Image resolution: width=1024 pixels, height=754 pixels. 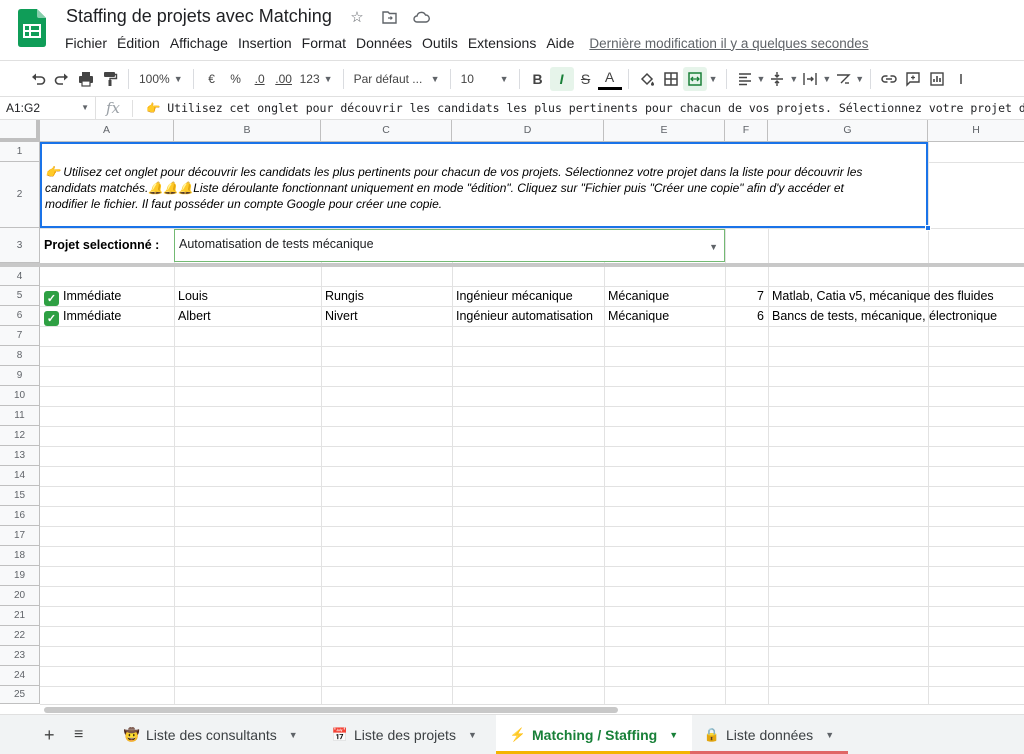 What do you see at coordinates (609, 79) in the screenshot?
I see `text-color-button: A` at bounding box center [609, 79].